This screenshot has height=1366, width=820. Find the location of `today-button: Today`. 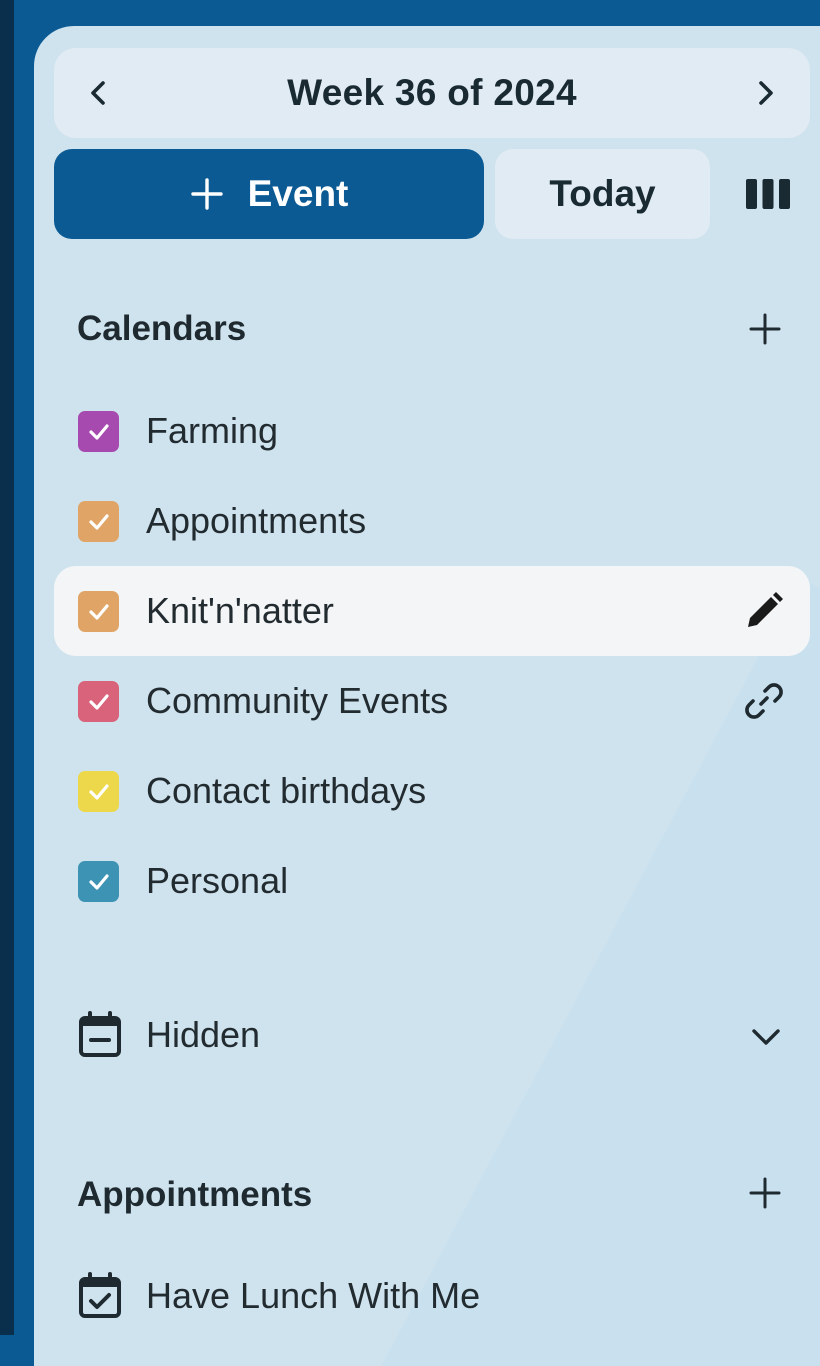

today-button: Today is located at coordinates (602, 194).